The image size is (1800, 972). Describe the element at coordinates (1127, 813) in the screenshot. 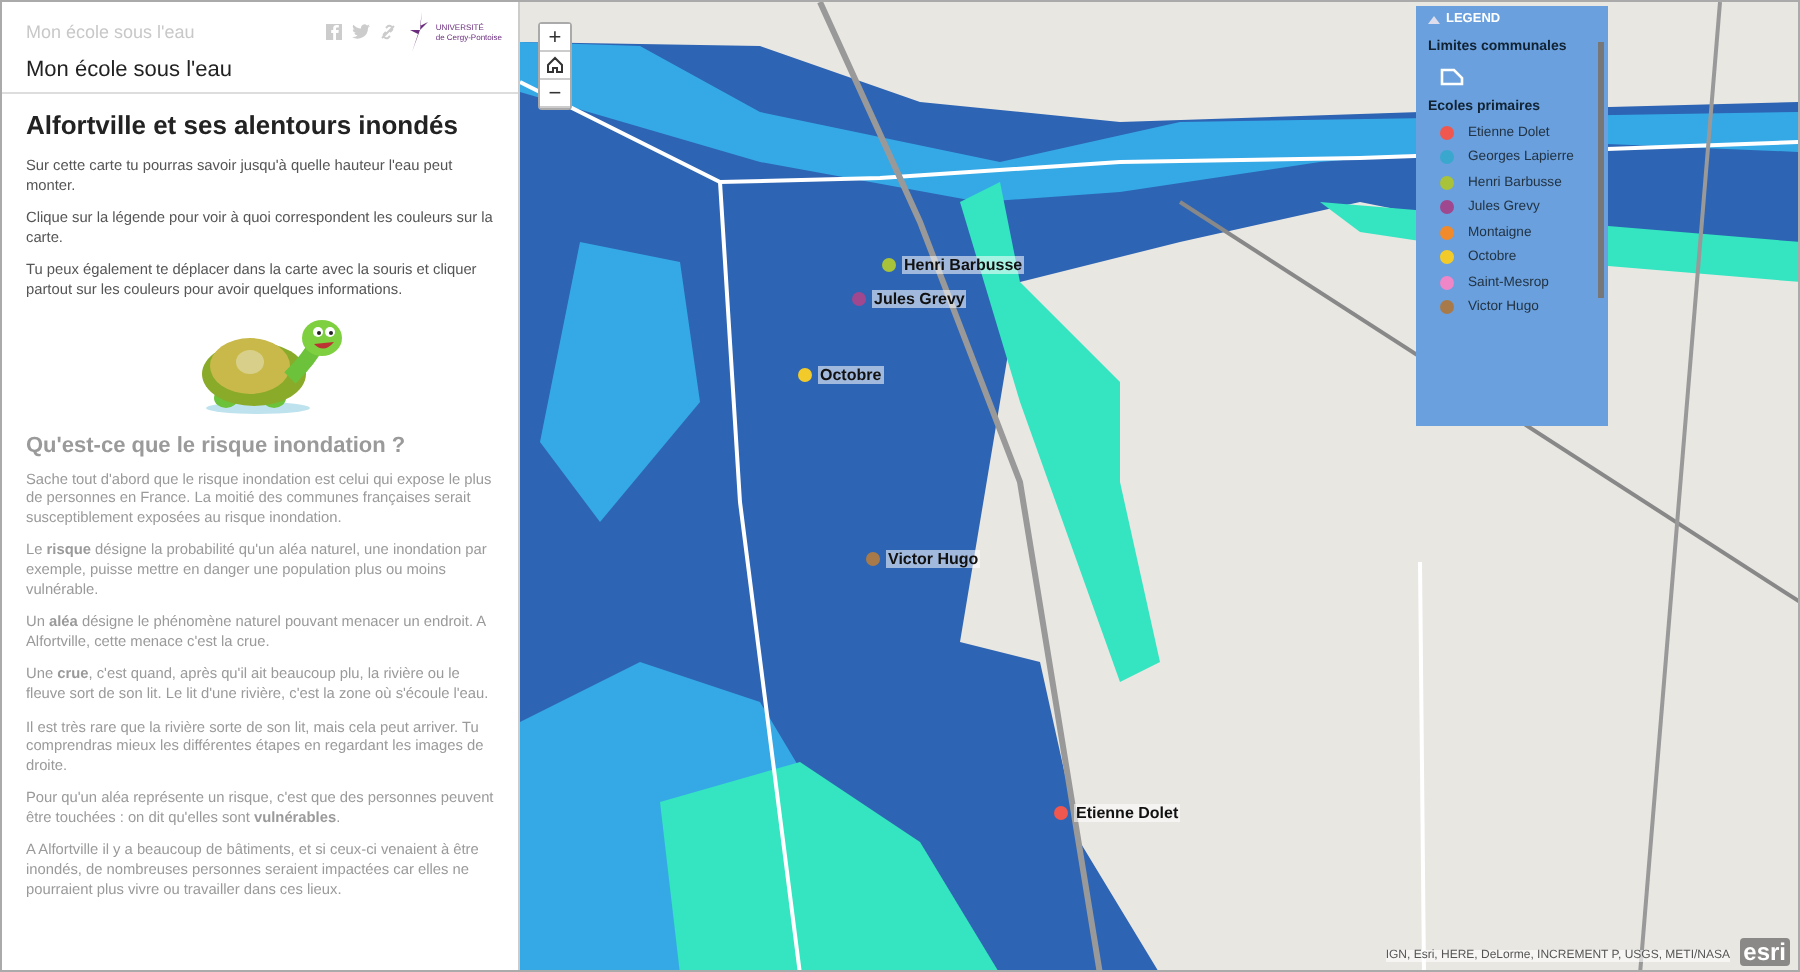

I see `school-label: Etienne Dolet` at that location.